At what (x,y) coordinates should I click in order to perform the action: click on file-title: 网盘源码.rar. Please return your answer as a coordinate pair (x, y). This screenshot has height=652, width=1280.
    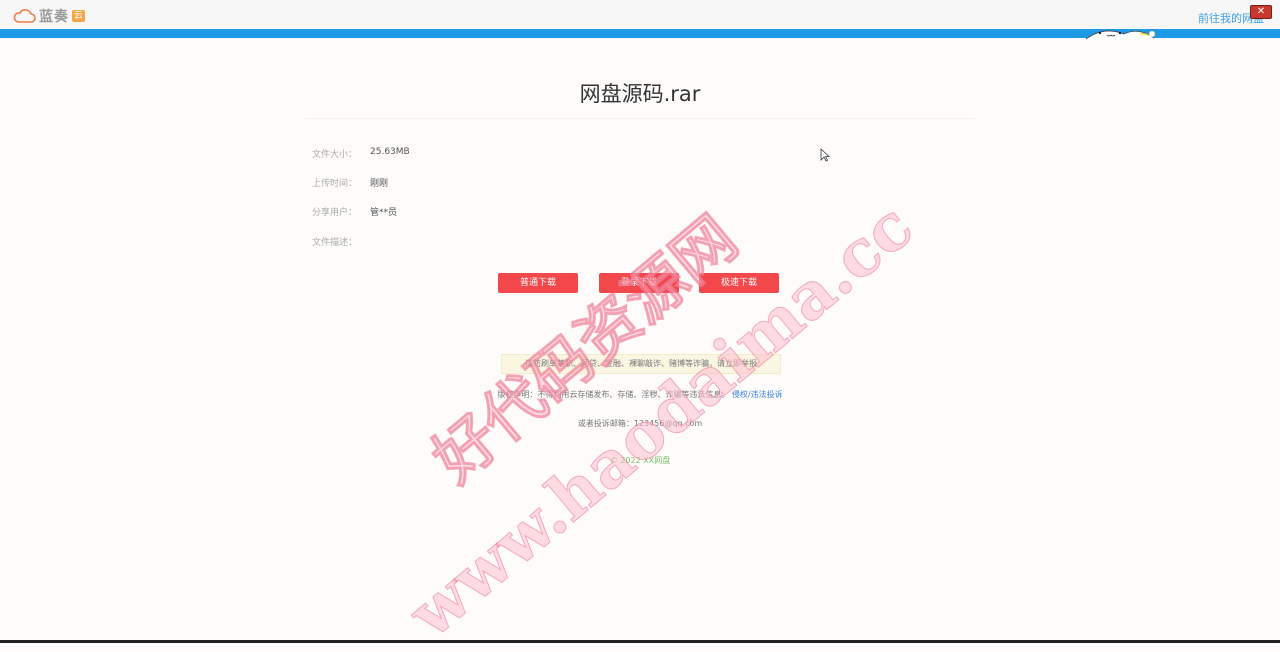
    Looking at the image, I should click on (640, 94).